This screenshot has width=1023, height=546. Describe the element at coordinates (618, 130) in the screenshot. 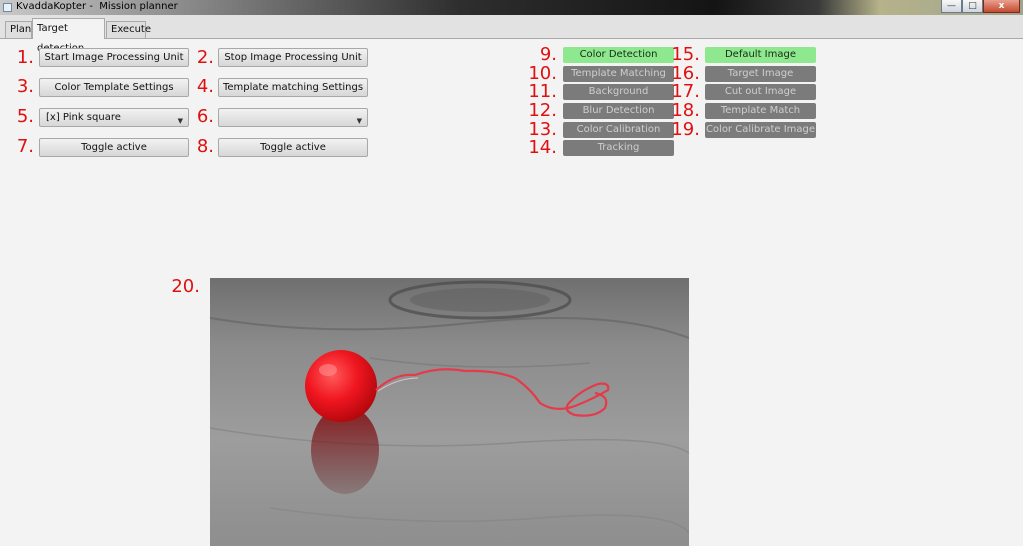

I see `color-calibration-toggle: Color Calibration` at that location.